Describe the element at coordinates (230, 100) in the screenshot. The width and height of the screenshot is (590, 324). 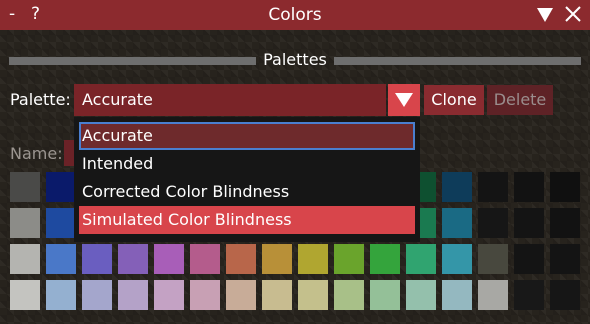
I see `palette-combo: Accurate` at that location.